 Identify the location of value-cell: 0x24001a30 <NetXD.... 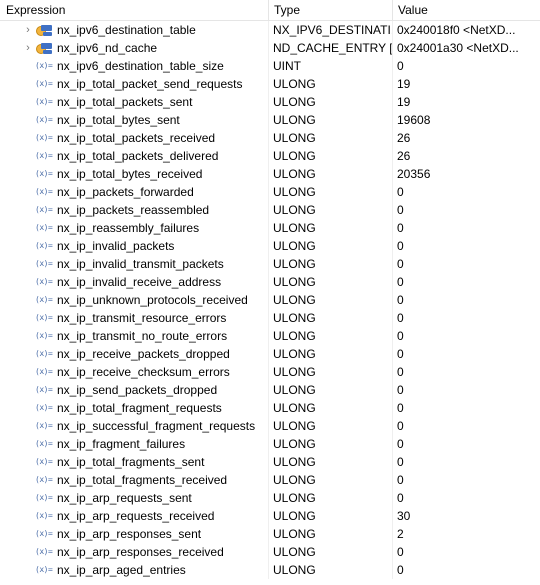
(466, 48).